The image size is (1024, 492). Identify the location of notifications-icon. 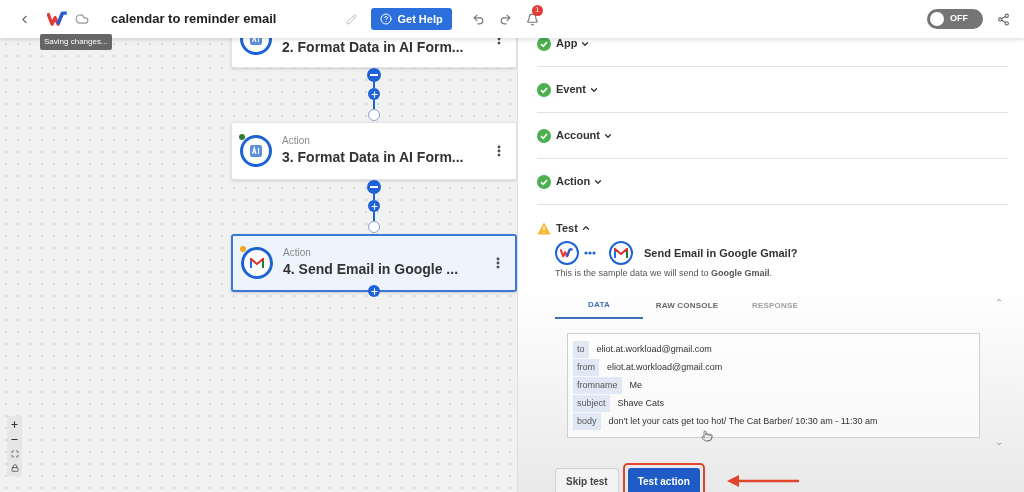
(532, 19).